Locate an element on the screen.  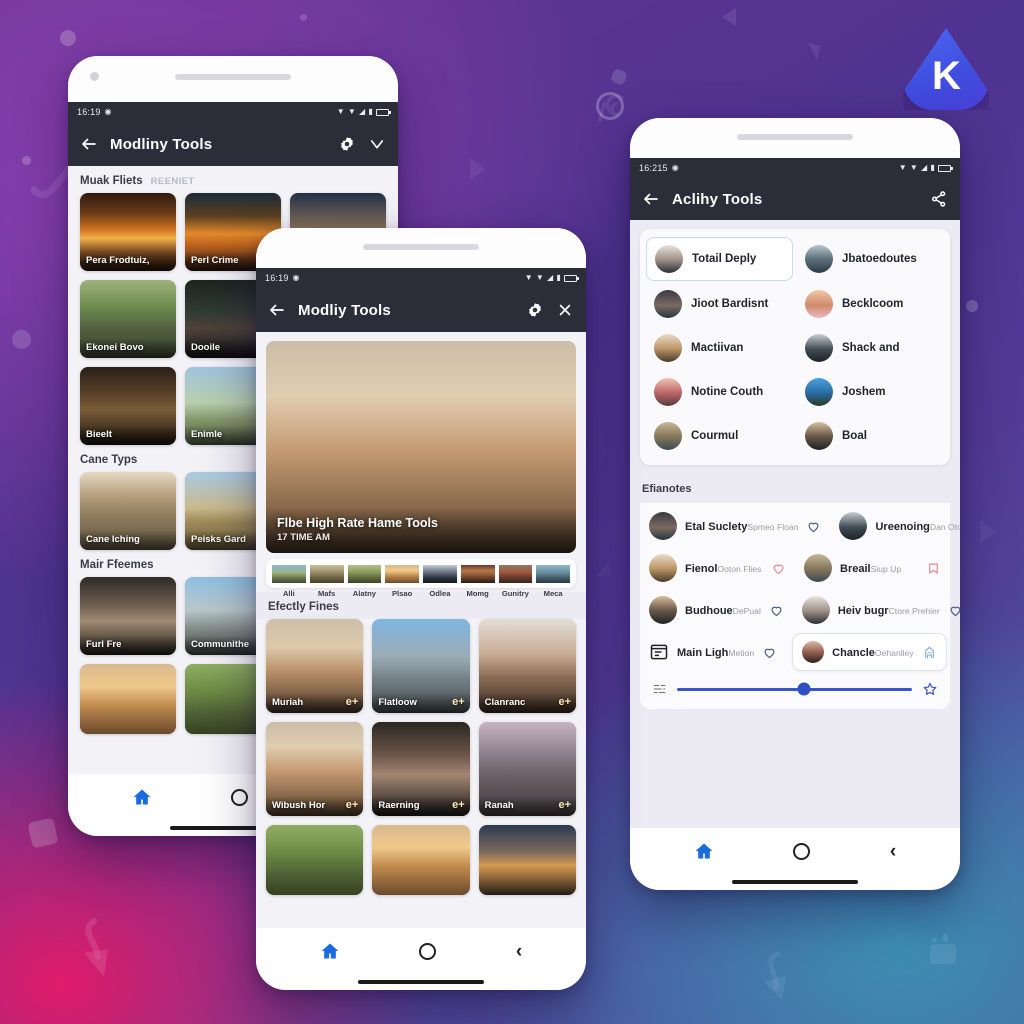
list-item-title: Breail is located at coordinates (855, 569).